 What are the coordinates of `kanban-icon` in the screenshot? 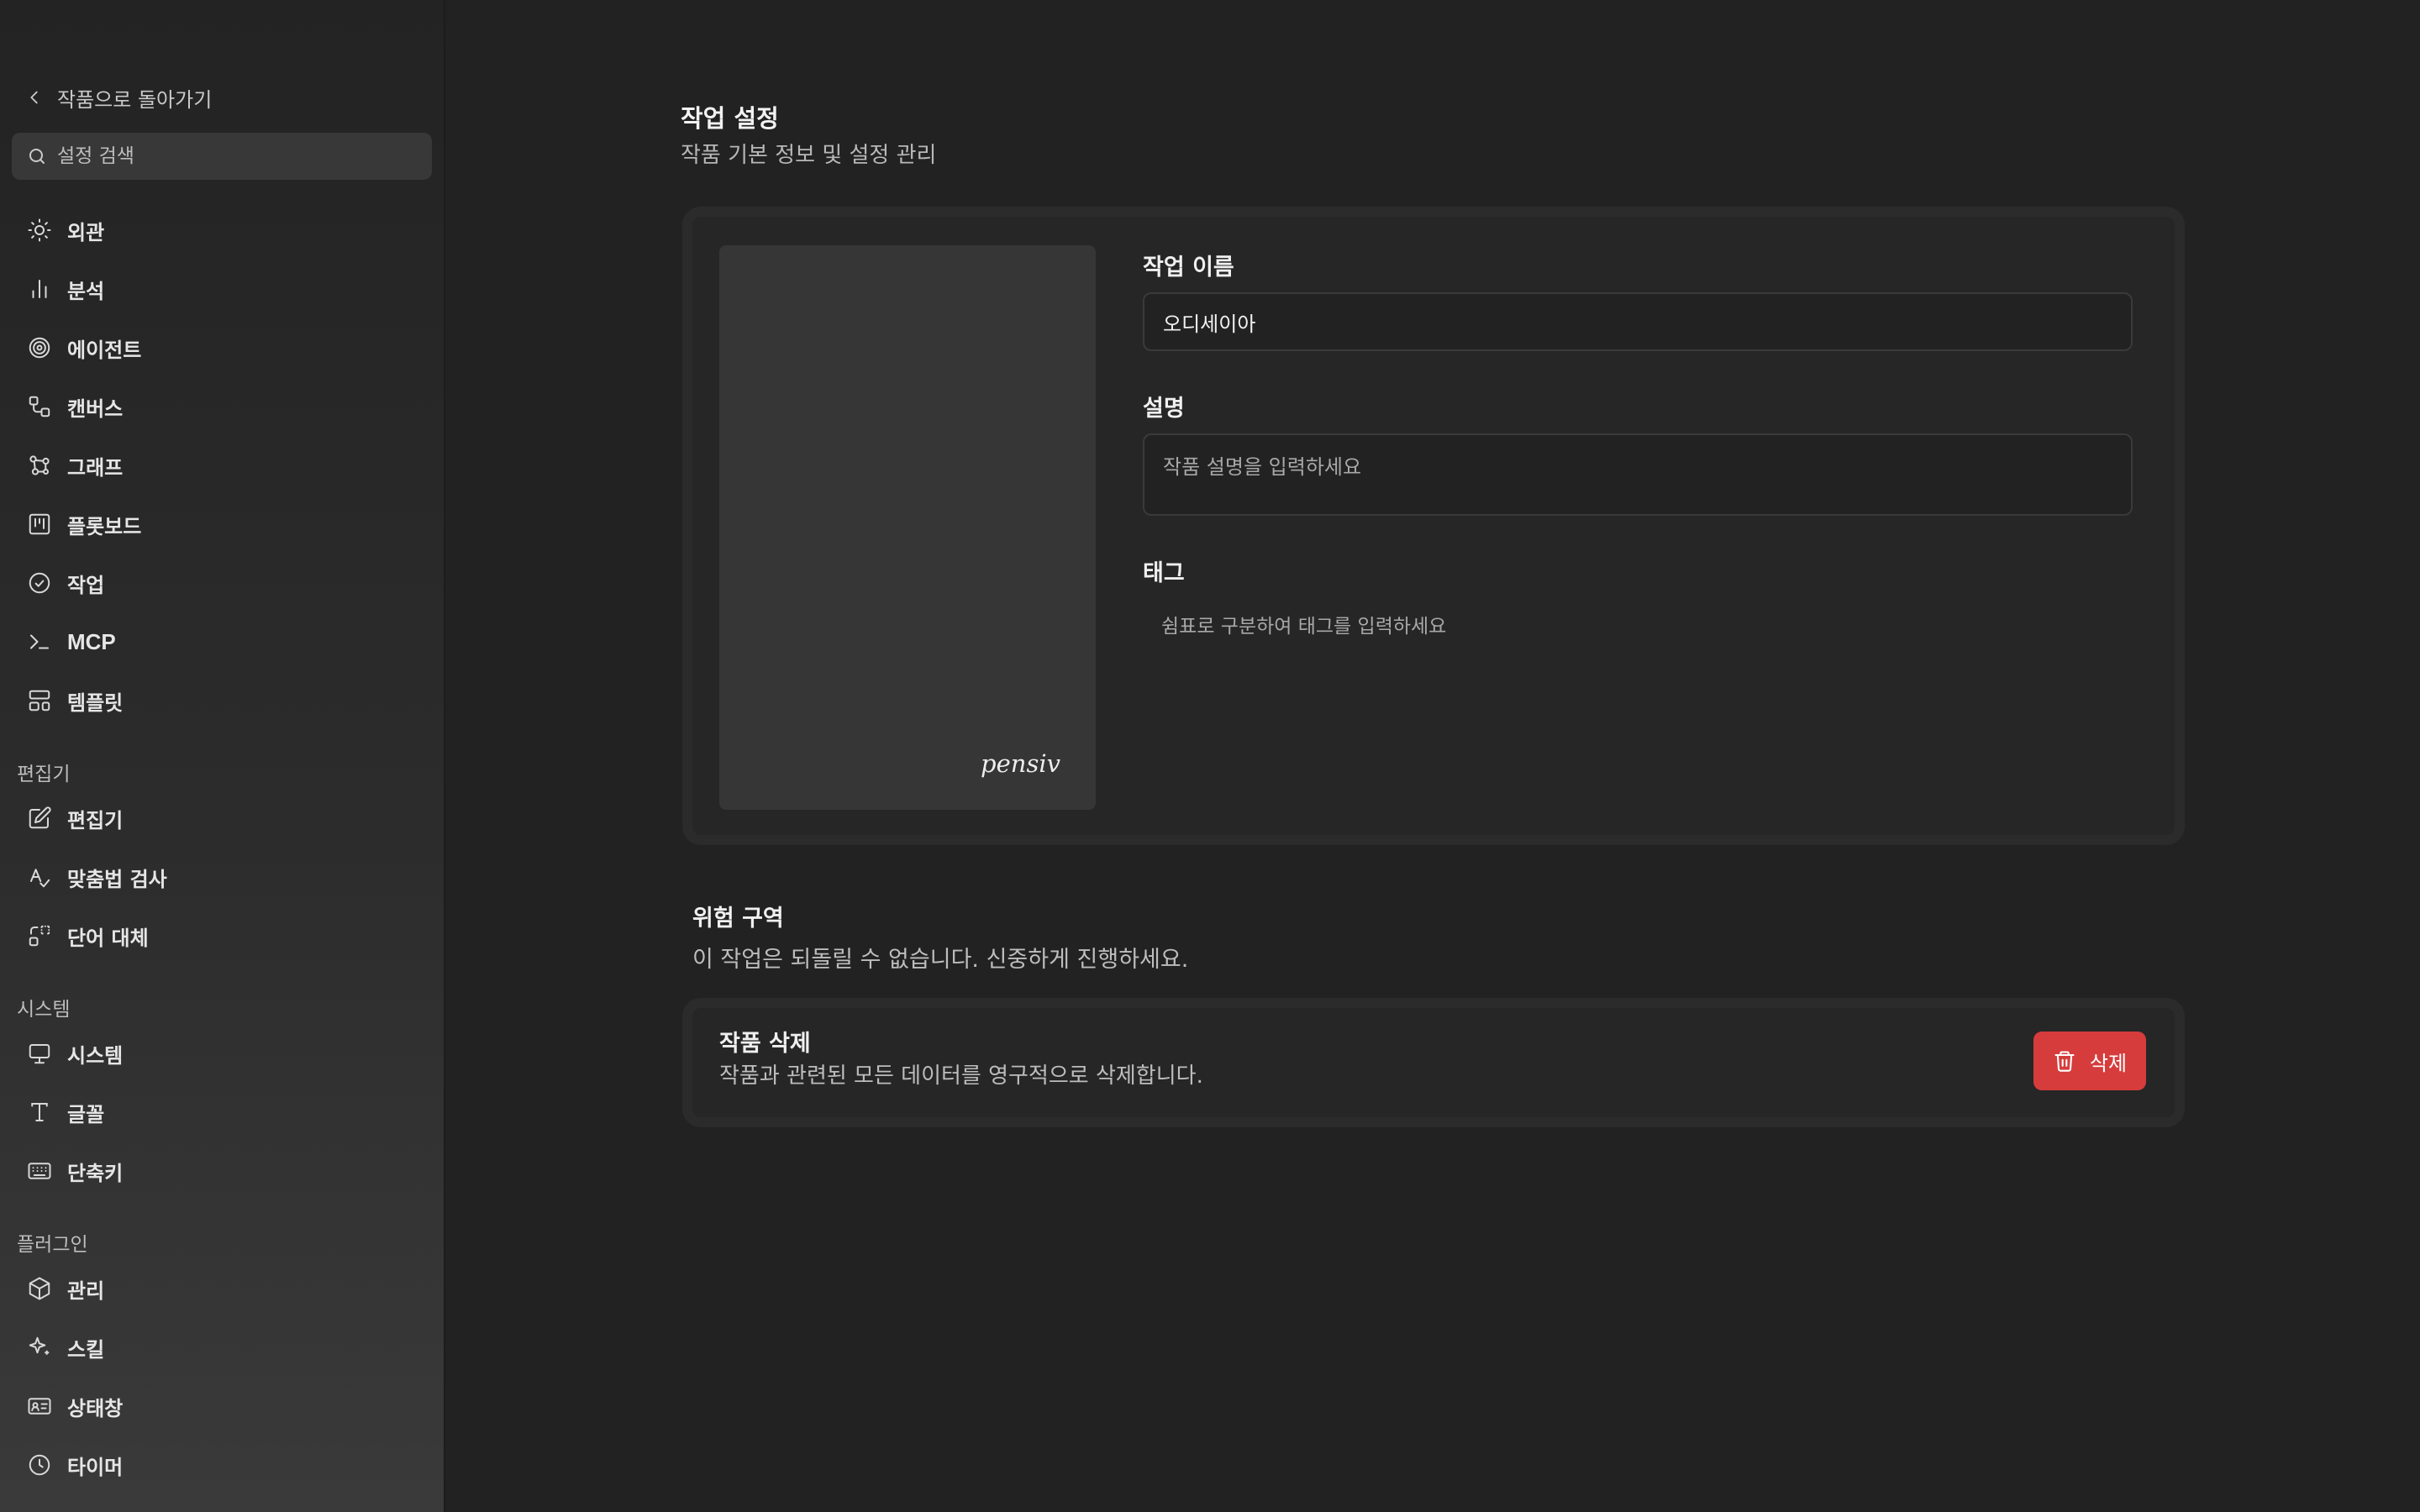 It's located at (39, 524).